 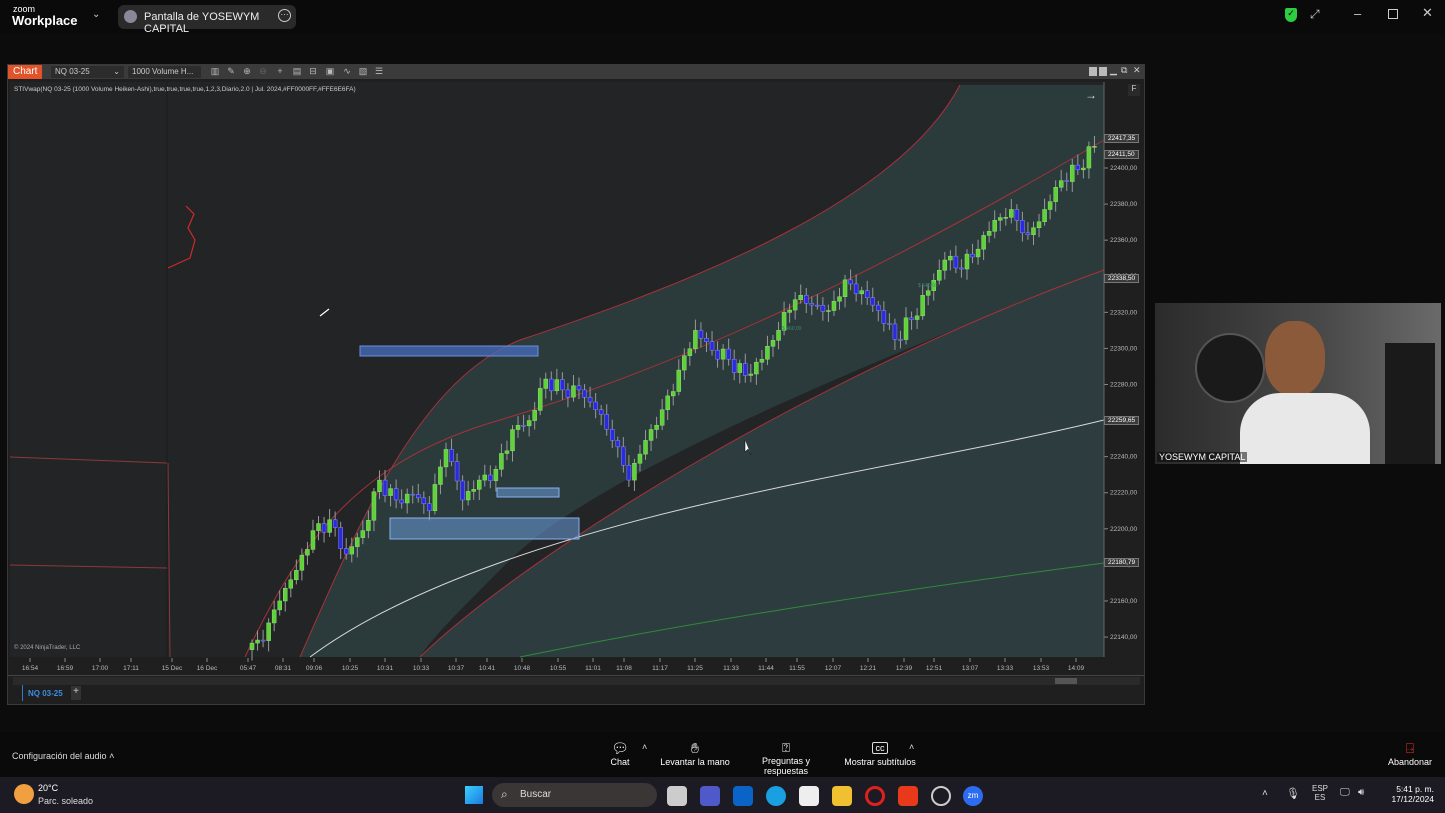 What do you see at coordinates (63, 756) in the screenshot?
I see `audio-settings: Configuración del audio ˄` at bounding box center [63, 756].